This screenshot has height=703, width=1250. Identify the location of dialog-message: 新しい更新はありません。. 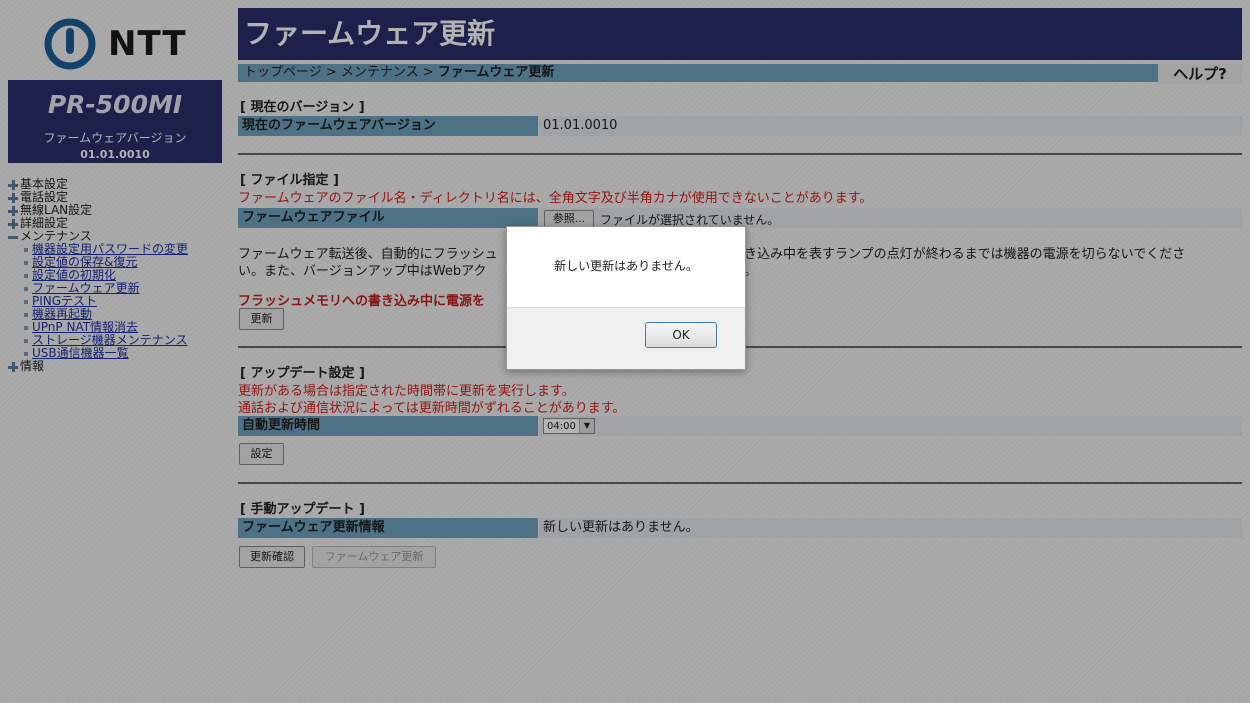
(626, 266).